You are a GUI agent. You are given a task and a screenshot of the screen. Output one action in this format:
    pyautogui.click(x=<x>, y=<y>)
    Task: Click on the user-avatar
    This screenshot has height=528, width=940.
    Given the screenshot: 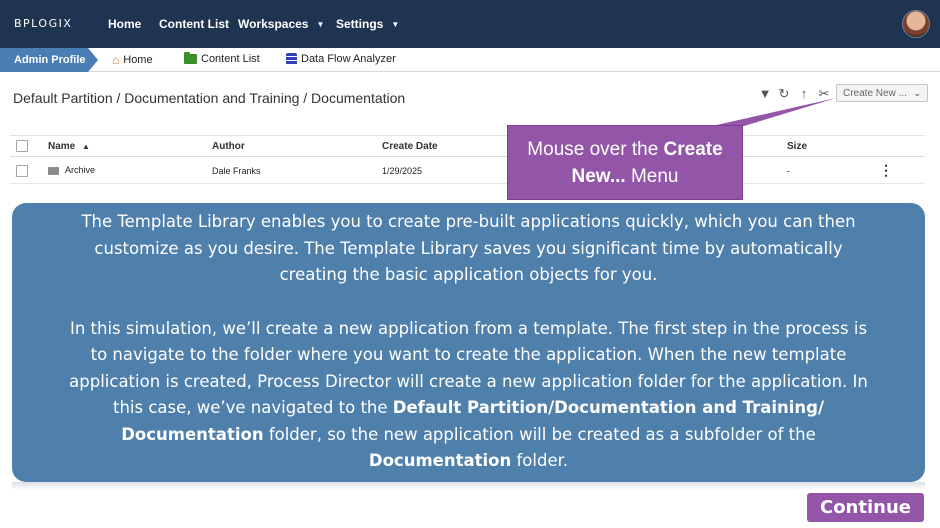 What is the action you would take?
    pyautogui.click(x=916, y=24)
    